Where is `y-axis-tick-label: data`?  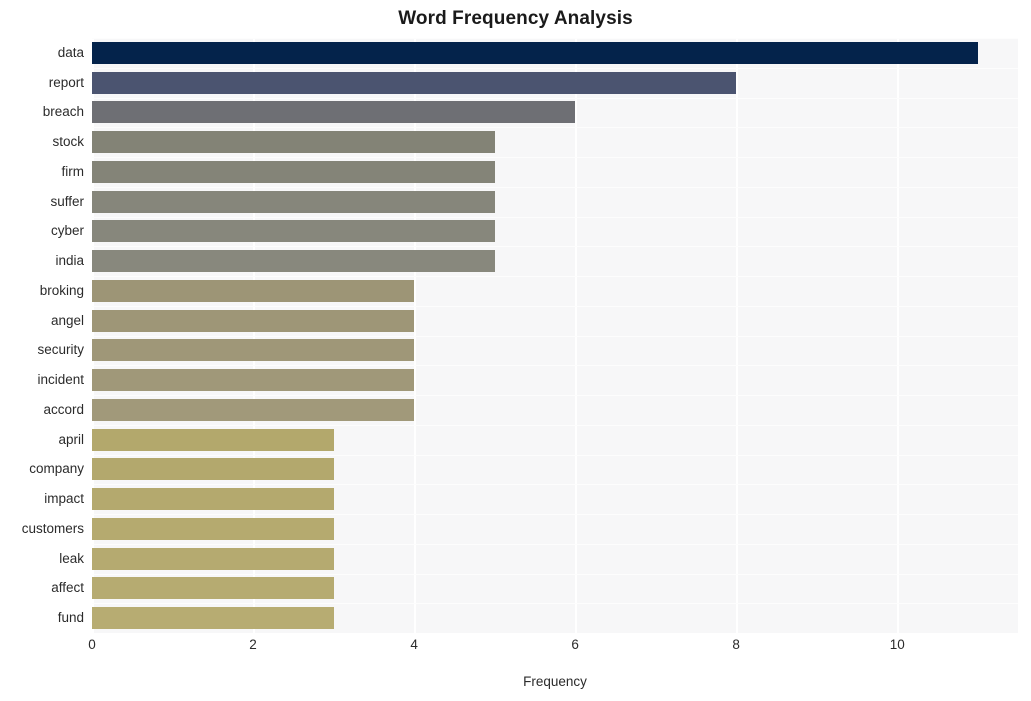
y-axis-tick-label: data is located at coordinates (70, 52).